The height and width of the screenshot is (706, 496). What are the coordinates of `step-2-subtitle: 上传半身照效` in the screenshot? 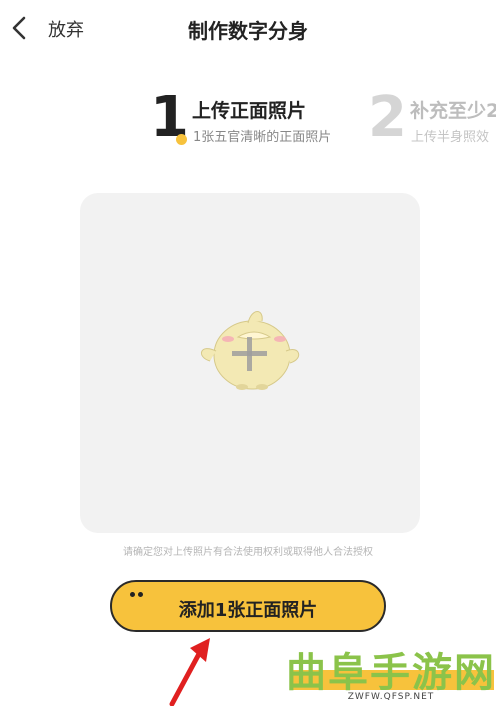 It's located at (450, 137).